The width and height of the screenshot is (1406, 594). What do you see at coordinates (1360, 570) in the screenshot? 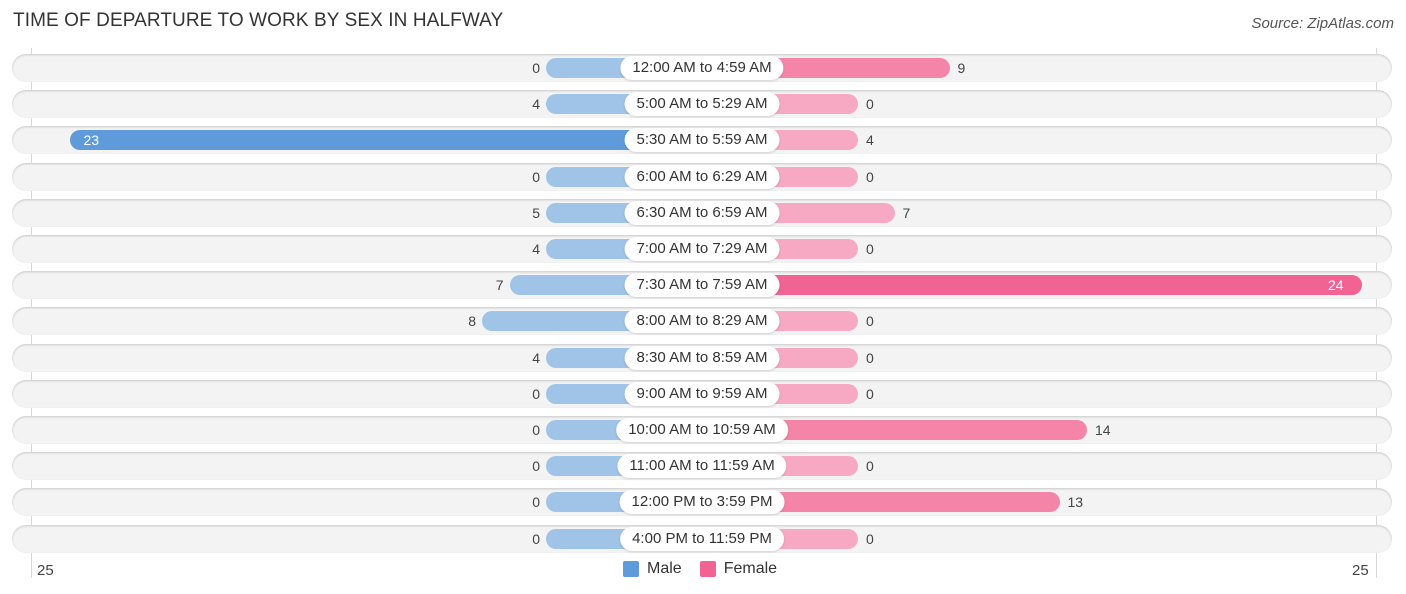
I see `axis-tick-right: 25` at bounding box center [1360, 570].